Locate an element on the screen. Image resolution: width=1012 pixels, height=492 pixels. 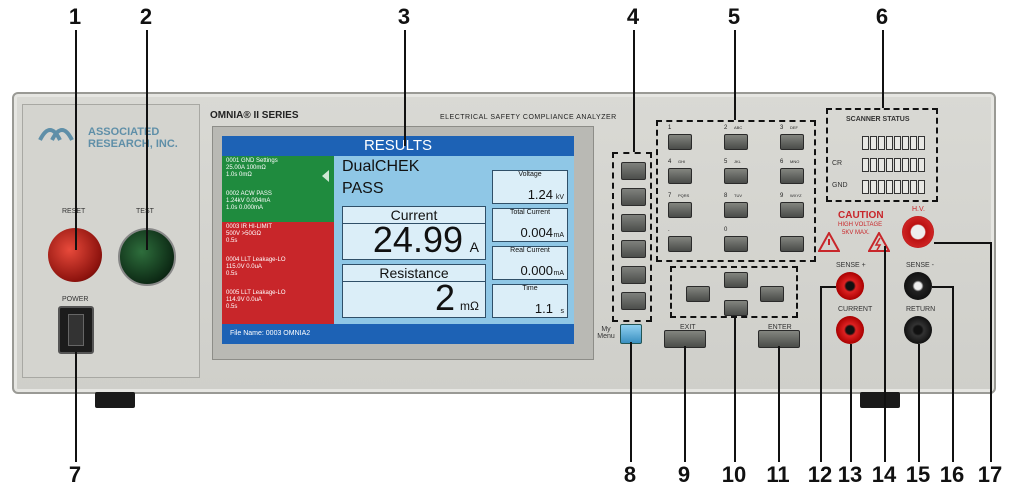
file-name-bar: File Name: 0003 OMNIA2 is located at coordinates (398, 334).